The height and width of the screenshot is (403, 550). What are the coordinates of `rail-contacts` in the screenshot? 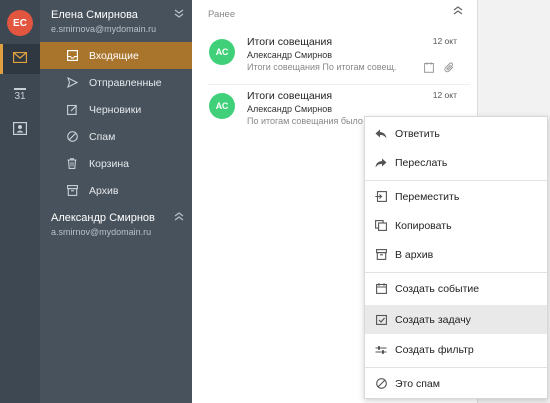 It's located at (20, 131).